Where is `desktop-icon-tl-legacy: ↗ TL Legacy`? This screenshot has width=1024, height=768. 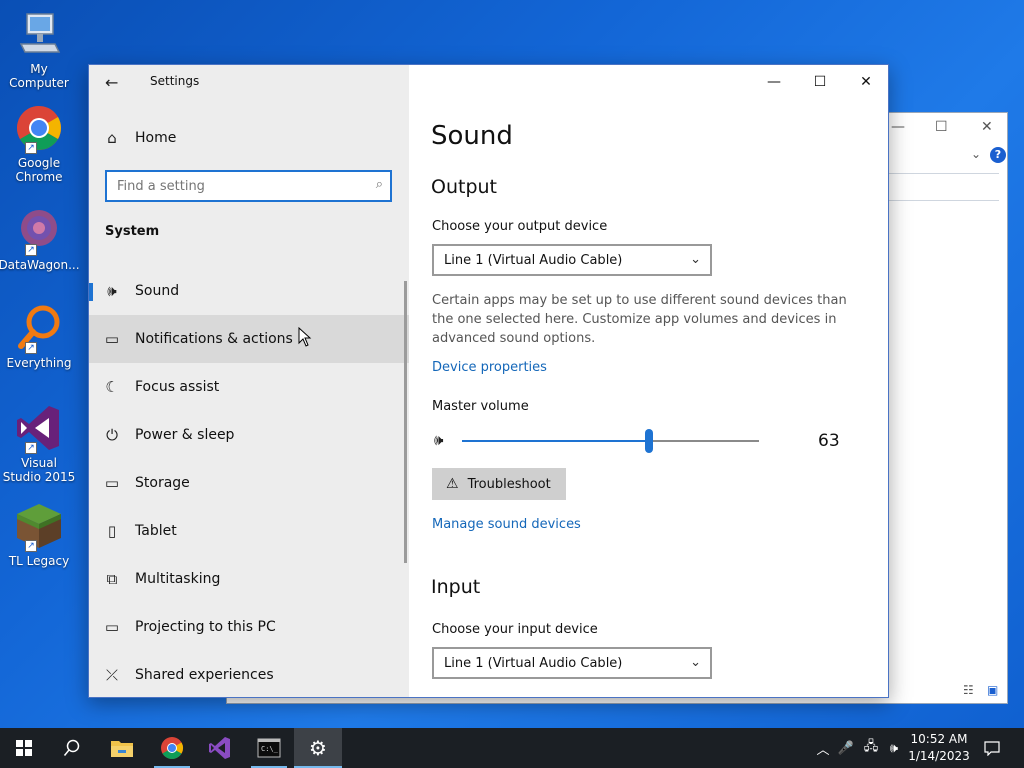
desktop-icon-tl-legacy: ↗ TL Legacy is located at coordinates (39, 535).